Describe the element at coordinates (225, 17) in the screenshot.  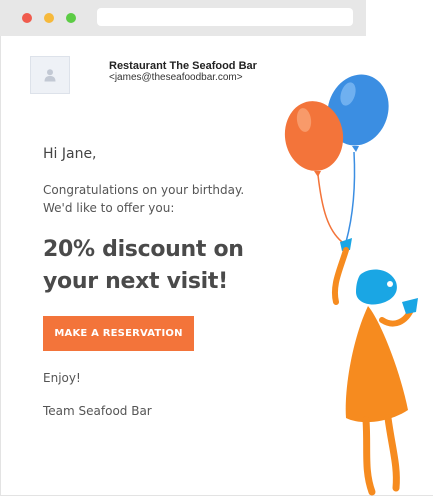
I see `address-bar` at that location.